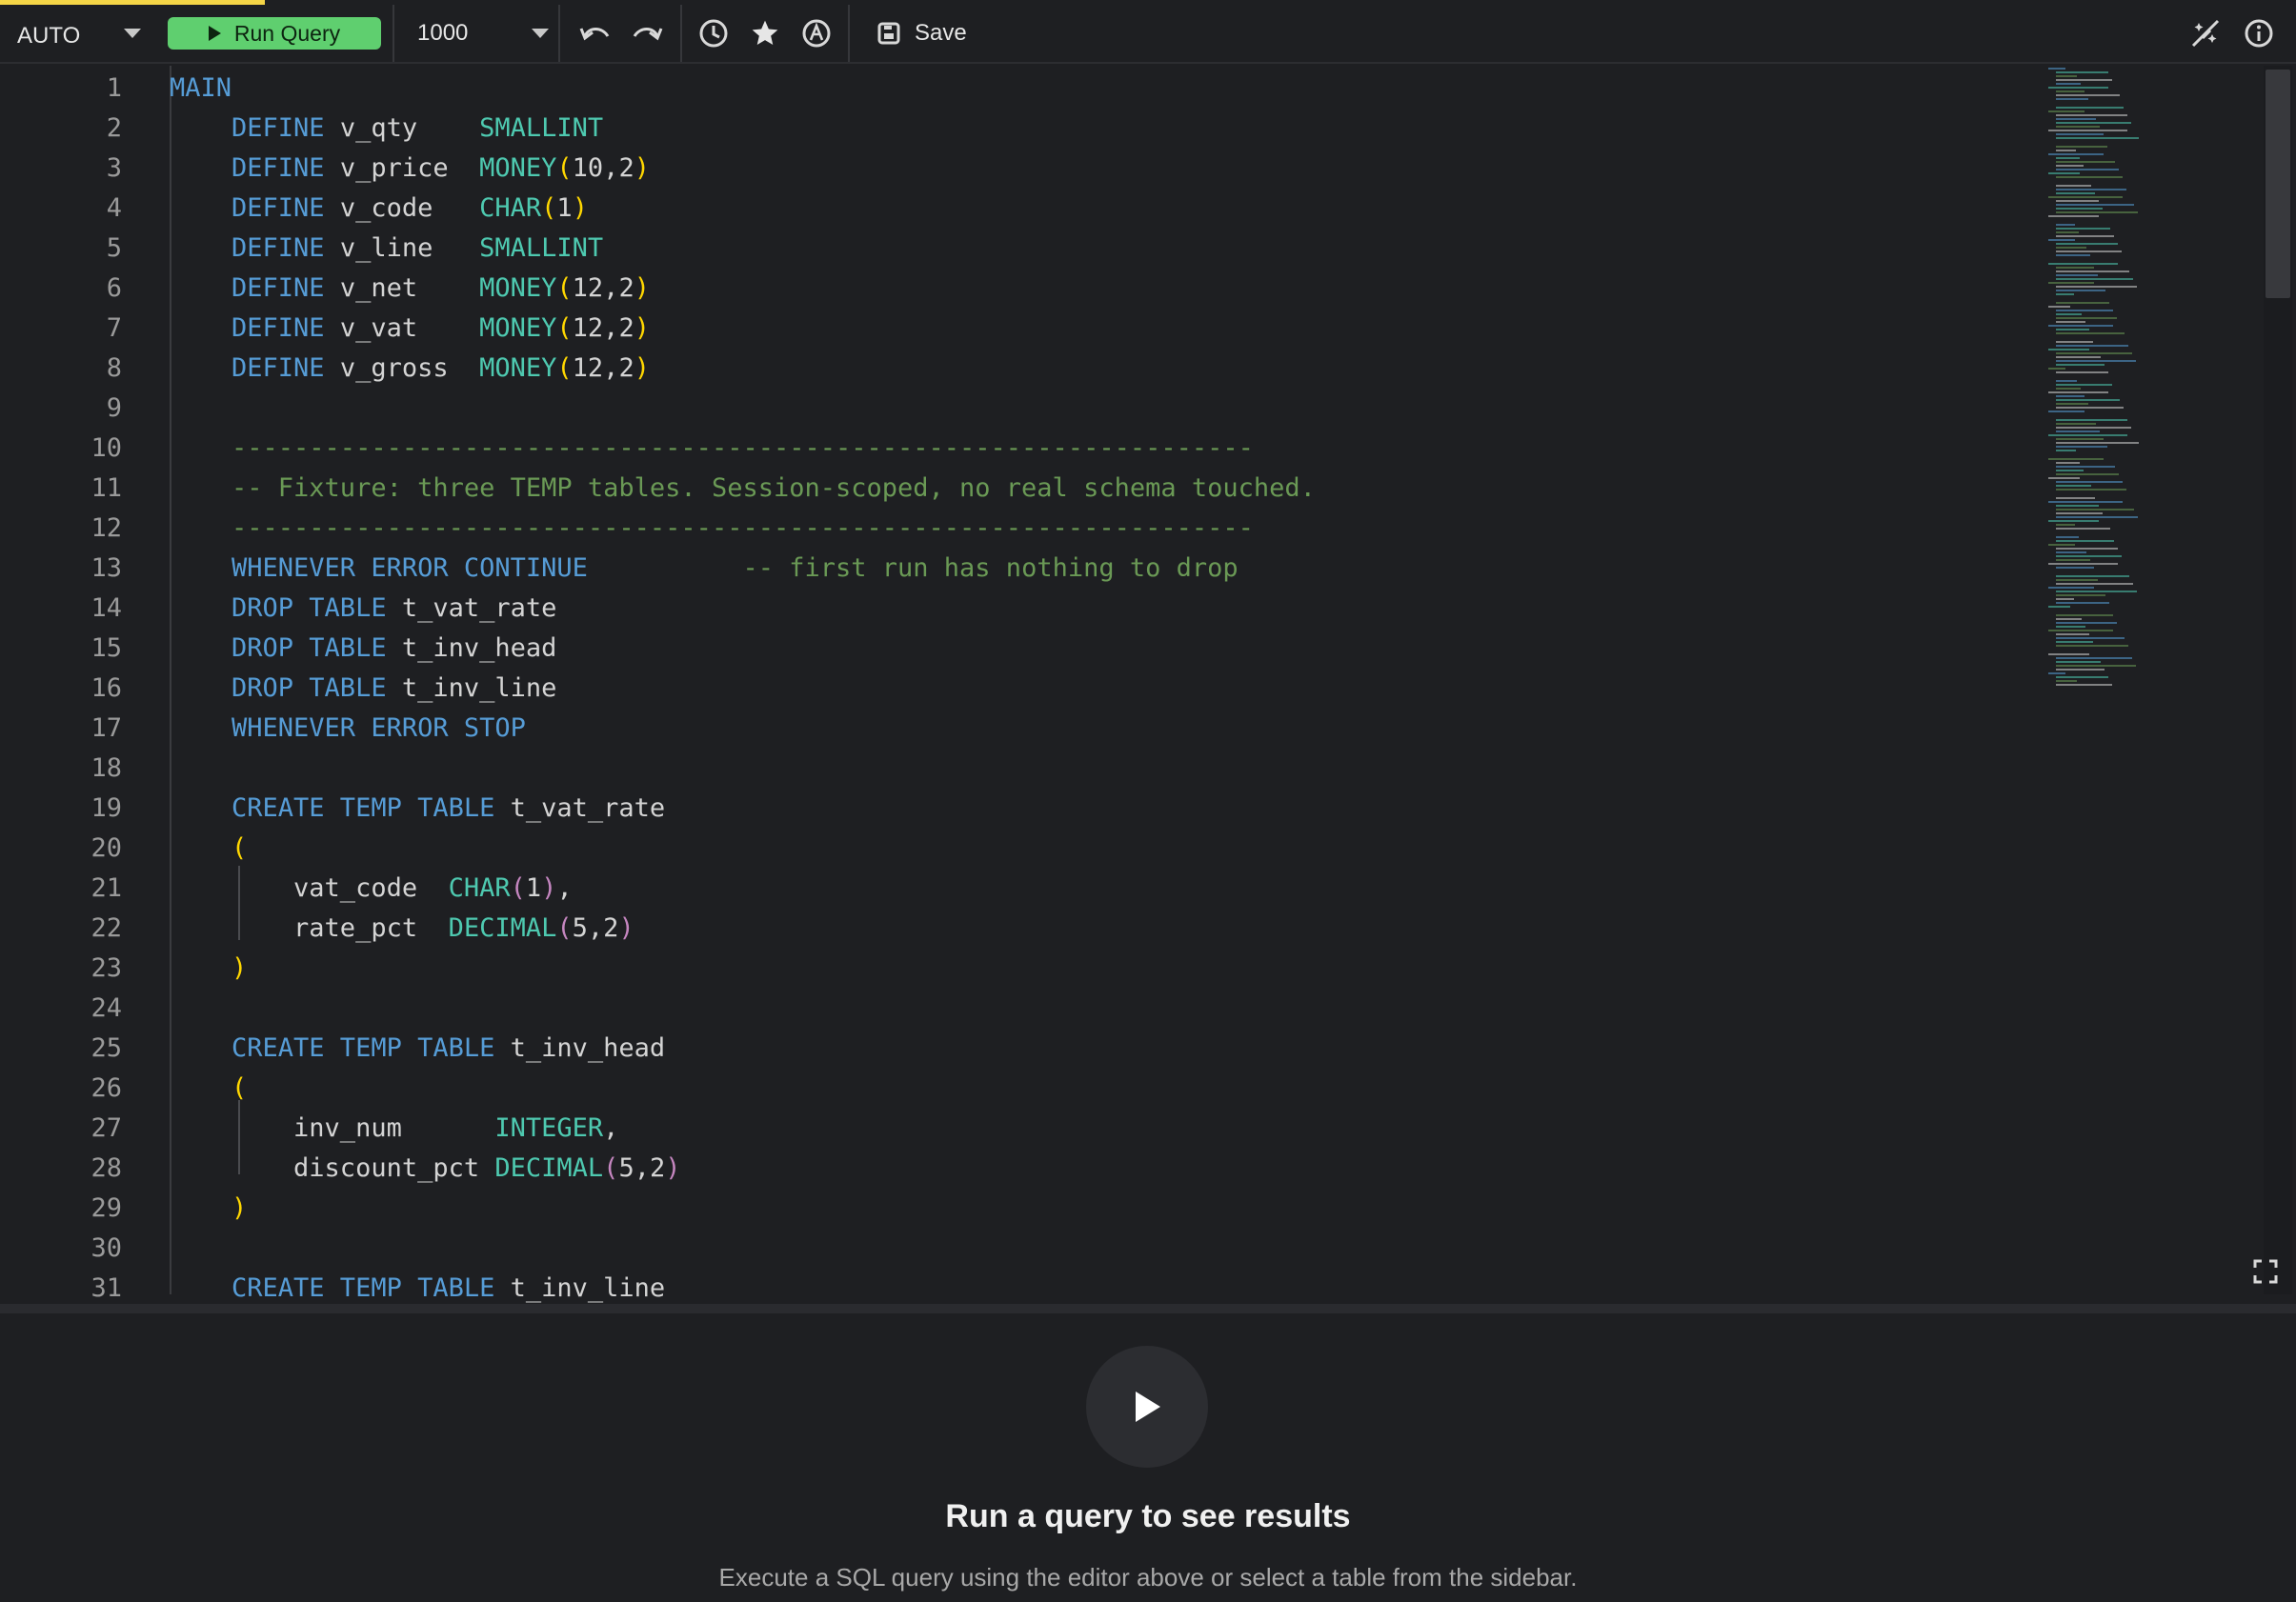 This screenshot has width=2296, height=1602. Describe the element at coordinates (1019, 729) in the screenshot. I see `code-line: 17 WHENEVER ERROR STOP` at that location.